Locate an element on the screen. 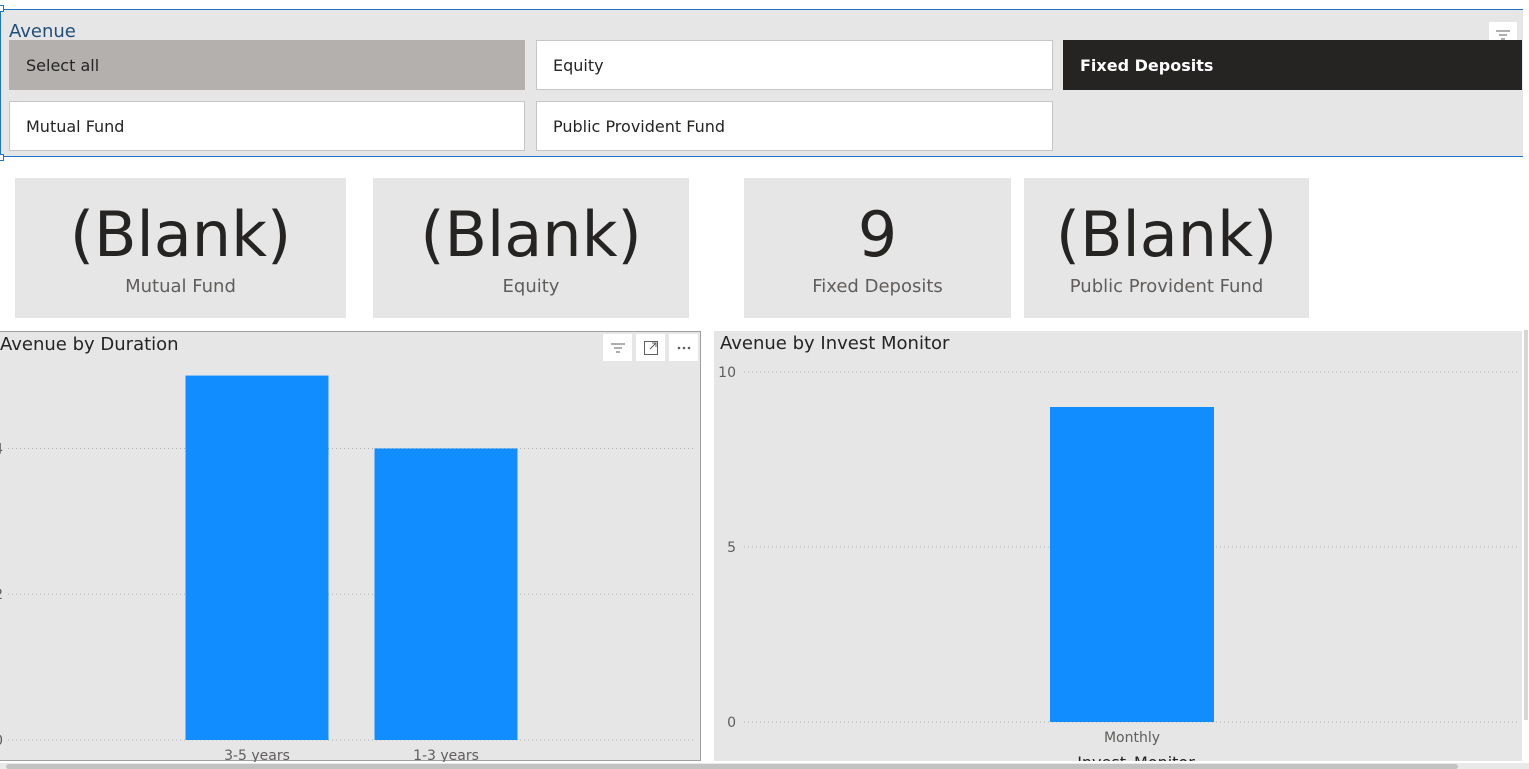 This screenshot has height=769, width=1529. y-tick-label: 4 is located at coordinates (1, 449).